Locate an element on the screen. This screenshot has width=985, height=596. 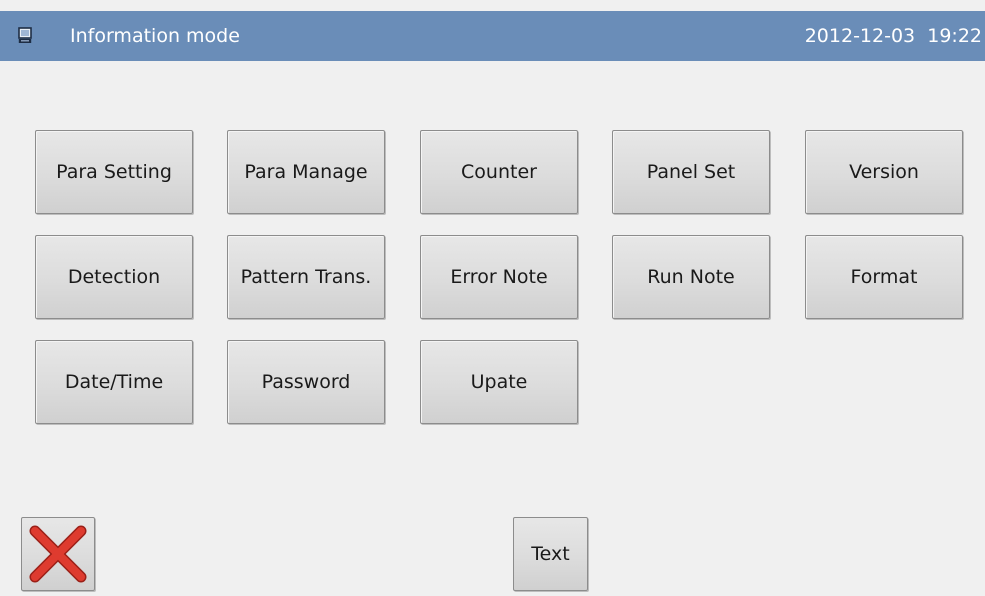
run-note-button: Run Note is located at coordinates (691, 277).